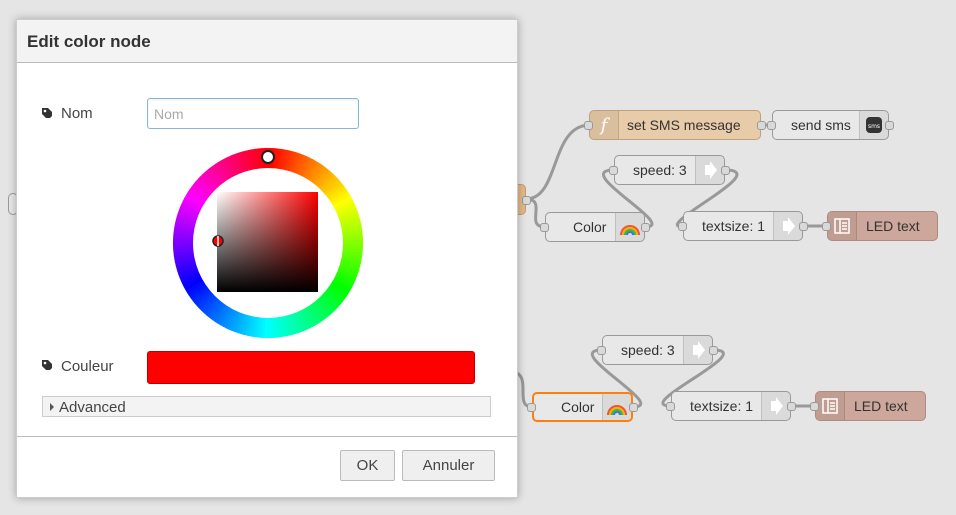  Describe the element at coordinates (253, 113) in the screenshot. I see `name-input` at that location.